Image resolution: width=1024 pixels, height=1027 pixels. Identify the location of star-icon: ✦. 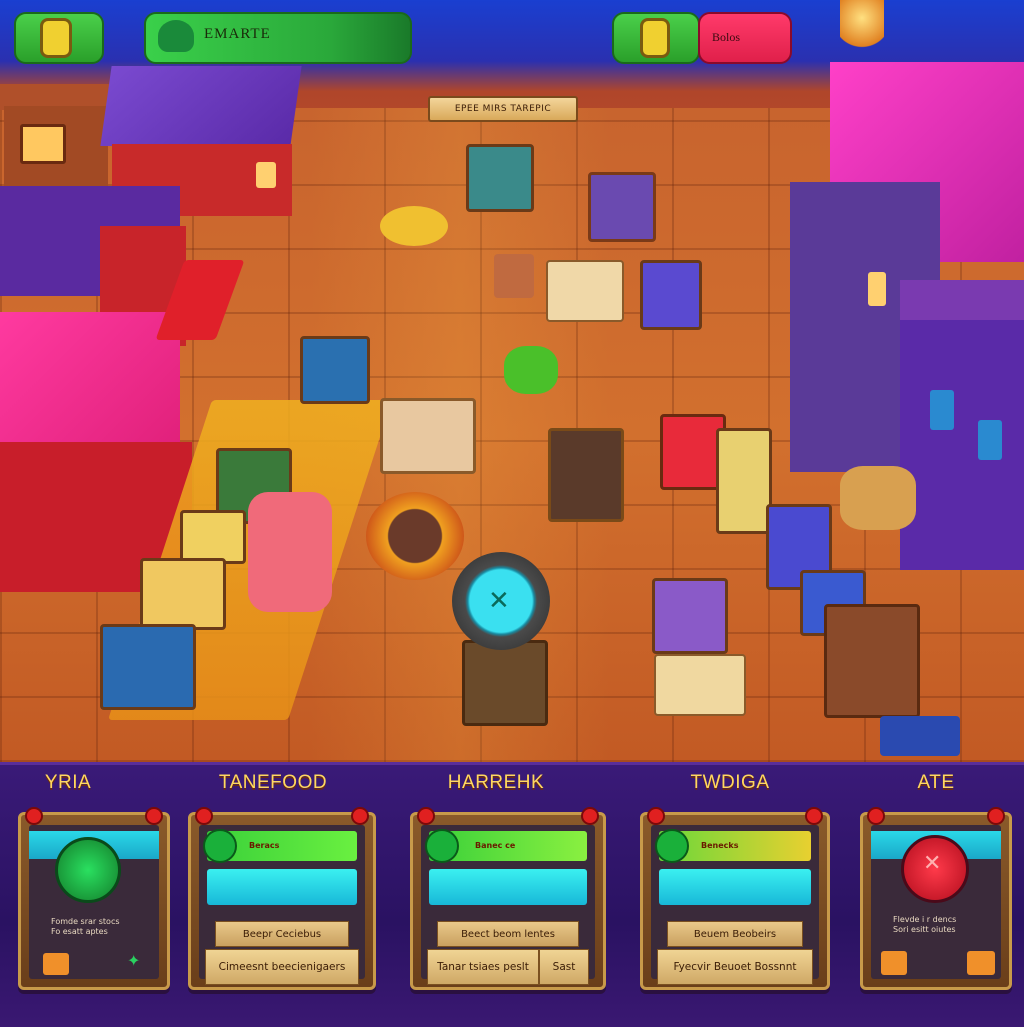
(134, 960).